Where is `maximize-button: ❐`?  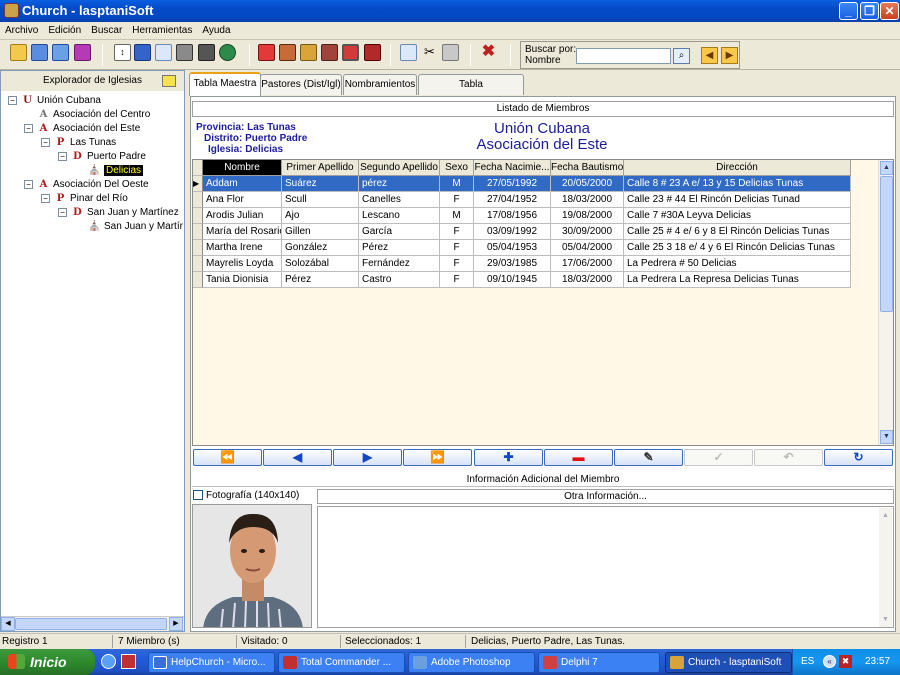 maximize-button: ❐ is located at coordinates (869, 11).